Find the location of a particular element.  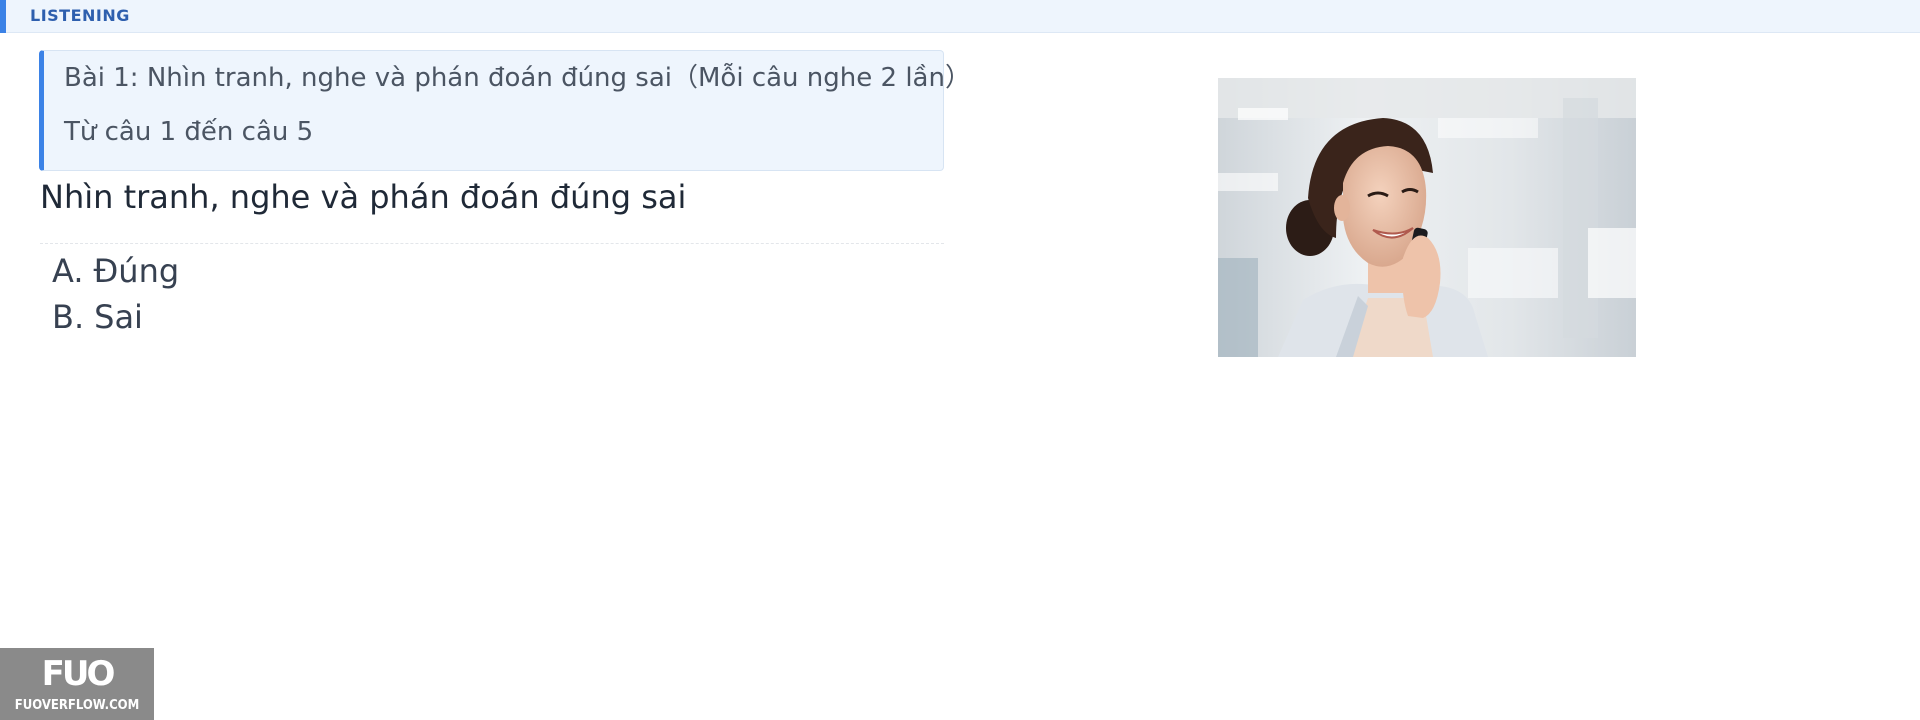

watermark-logo: FUO is located at coordinates (78, 674).